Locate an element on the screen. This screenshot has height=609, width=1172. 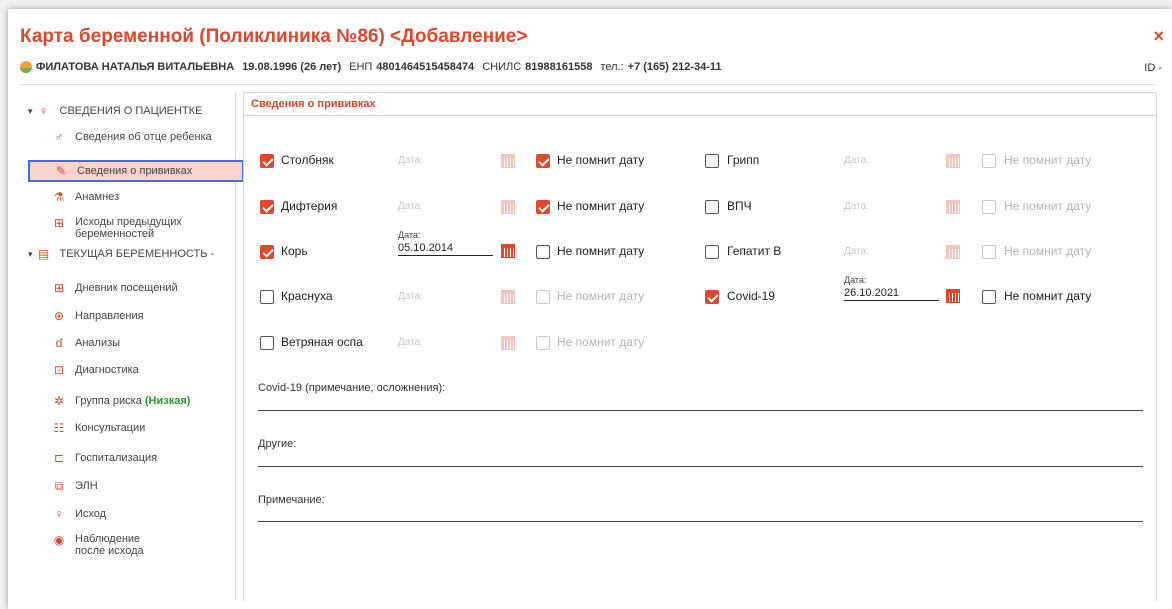
enp-value: 4801464515458474 is located at coordinates (425, 67).